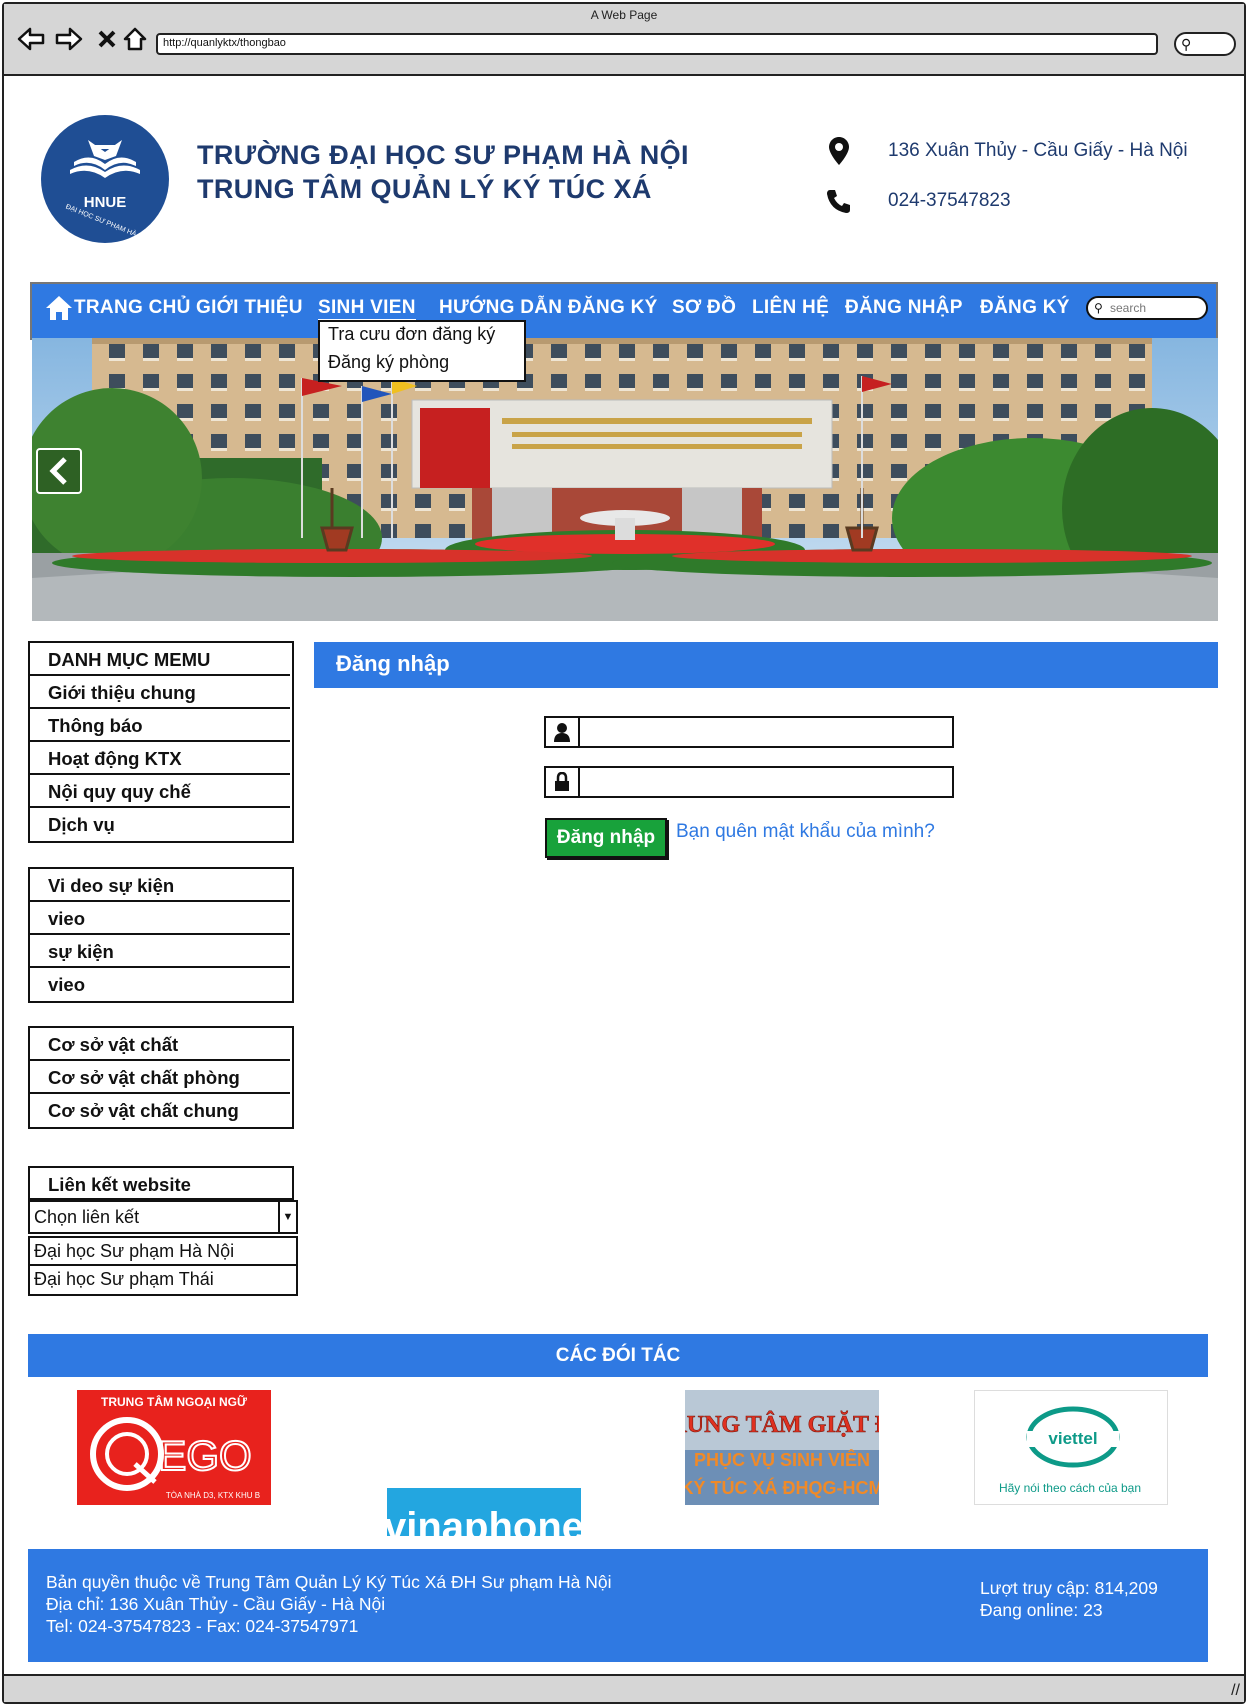 The width and height of the screenshot is (1248, 1706). I want to click on facilities-item-room: Cơ sở vật chất phòng, so click(160, 1077).